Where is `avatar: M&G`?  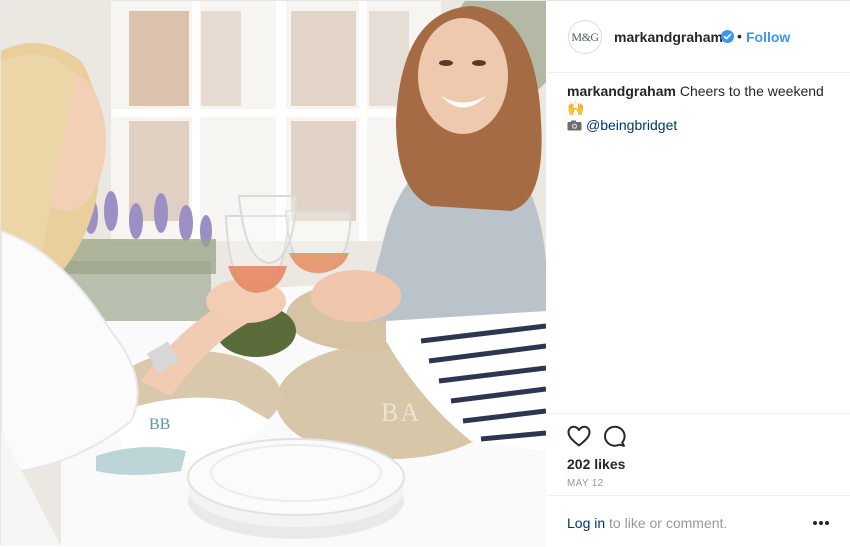 avatar: M&G is located at coordinates (585, 37).